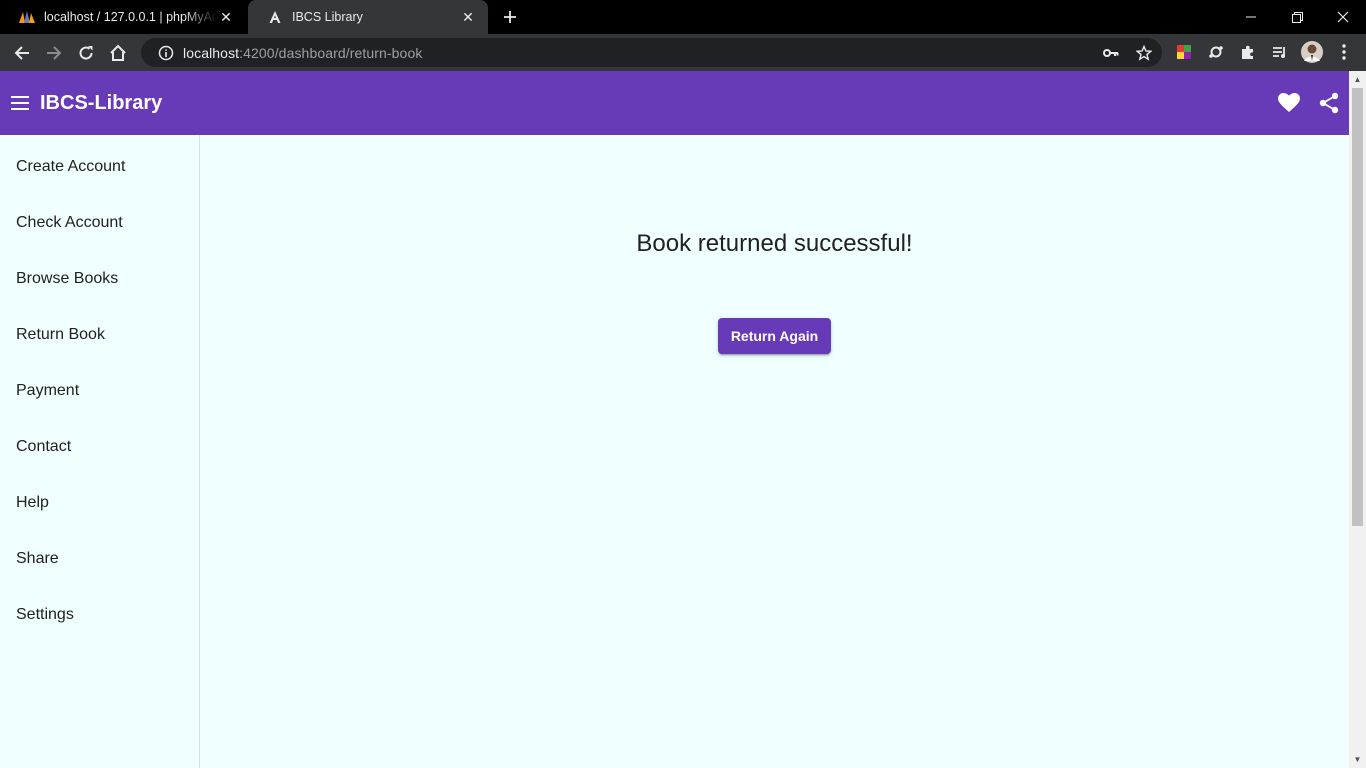 This screenshot has height=768, width=1366. Describe the element at coordinates (22, 53) in the screenshot. I see `back-arrow-icon` at that location.